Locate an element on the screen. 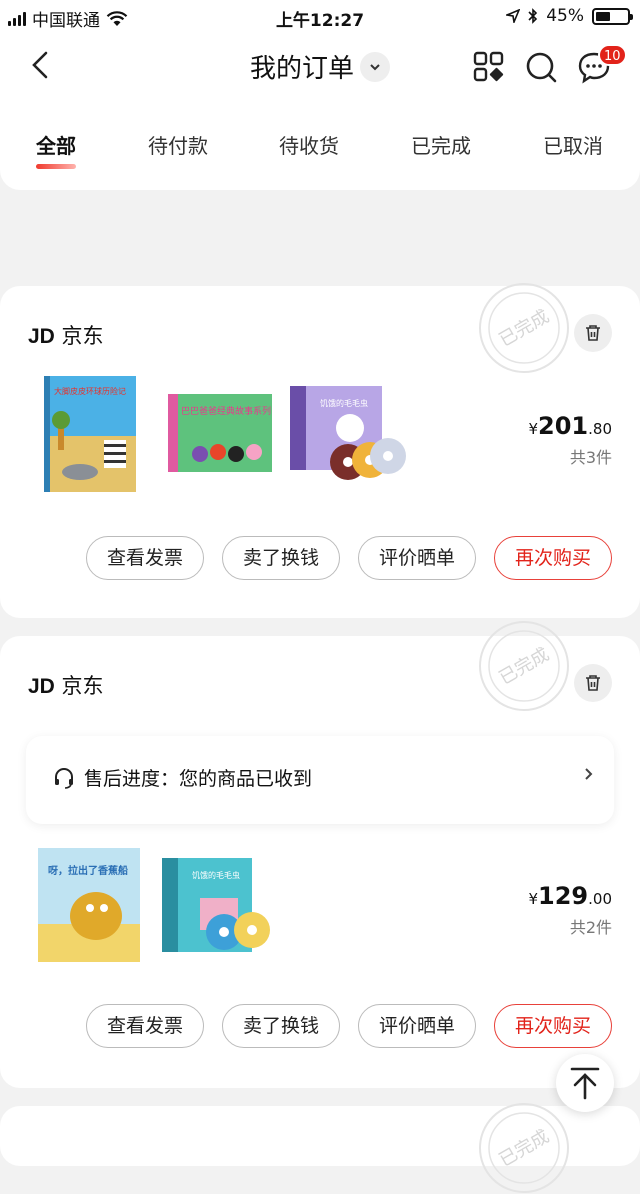  tab-pending-receipt: 待收货 is located at coordinates (309, 144).